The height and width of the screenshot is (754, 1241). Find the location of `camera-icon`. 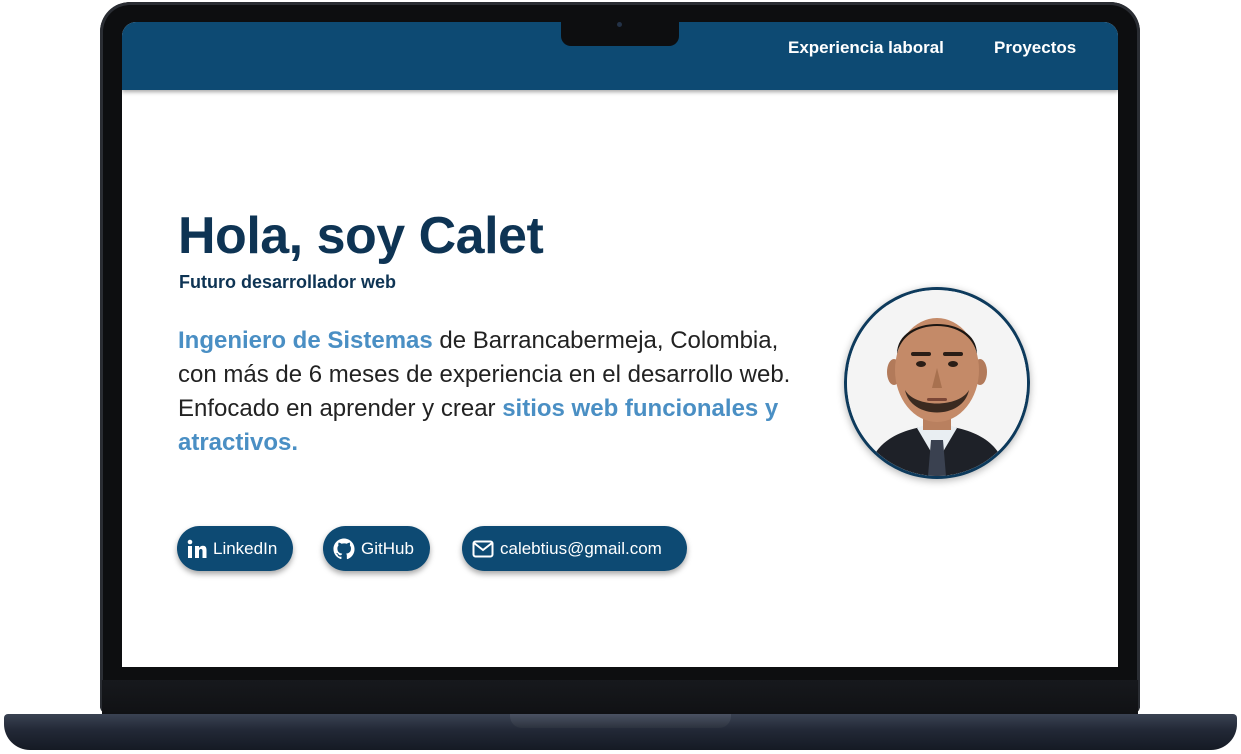

camera-icon is located at coordinates (619, 24).